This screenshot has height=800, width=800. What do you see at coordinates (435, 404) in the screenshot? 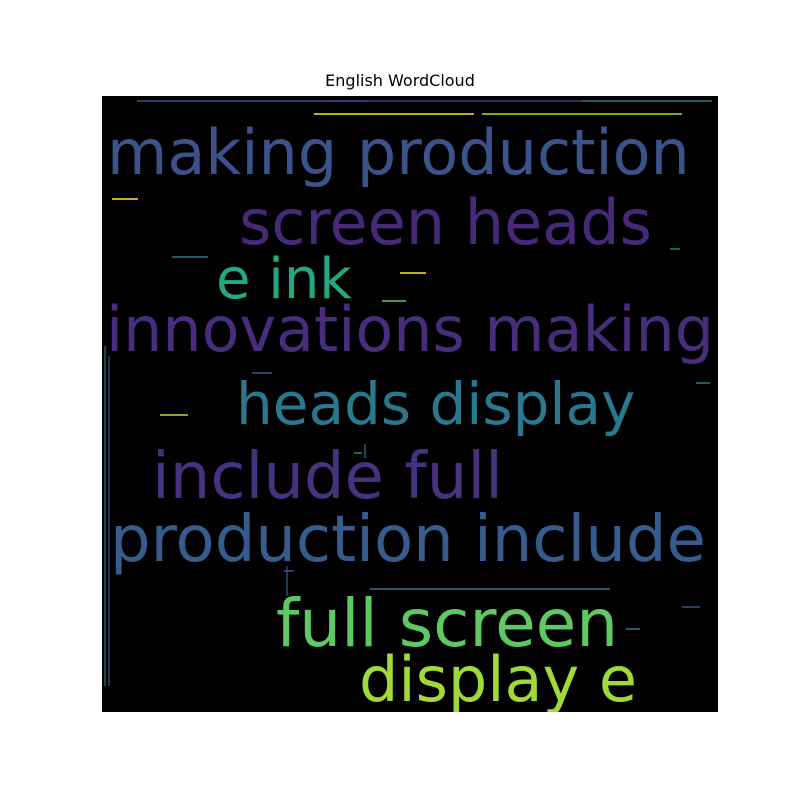
I see `word-heads-display: heads display` at bounding box center [435, 404].